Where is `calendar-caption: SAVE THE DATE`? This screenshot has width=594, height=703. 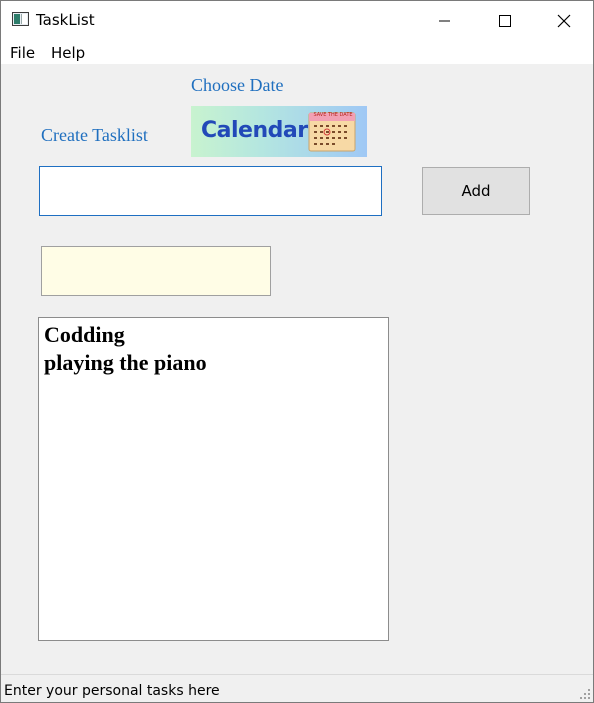 calendar-caption: SAVE THE DATE is located at coordinates (333, 115).